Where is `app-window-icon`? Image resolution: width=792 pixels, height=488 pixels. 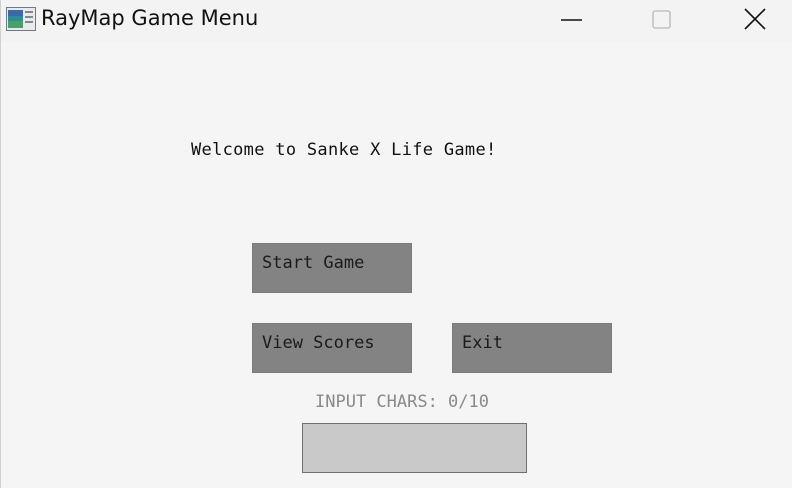
app-window-icon is located at coordinates (21, 19).